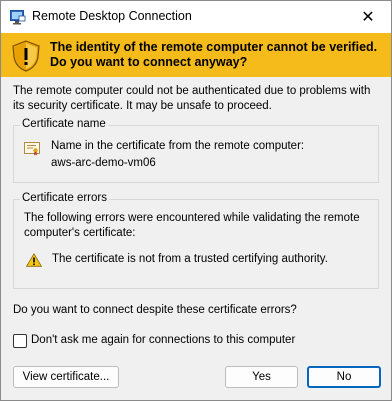 Image resolution: width=392 pixels, height=401 pixels. Describe the element at coordinates (196, 17) in the screenshot. I see `title-bar: Remote Desktop Connection ✕` at that location.